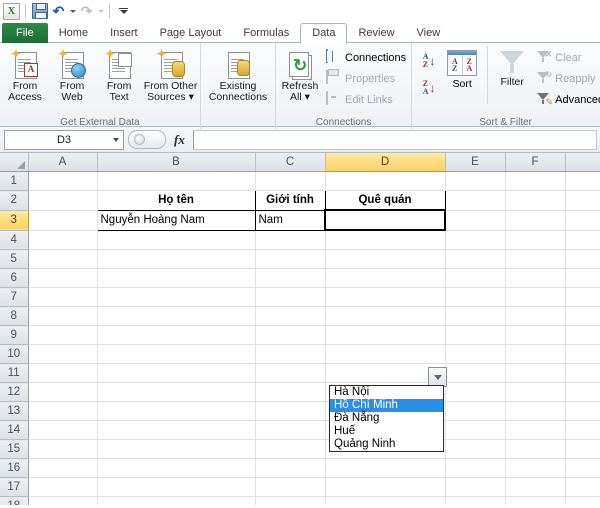 Image resolution: width=600 pixels, height=508 pixels. I want to click on cell-f12, so click(535, 392).